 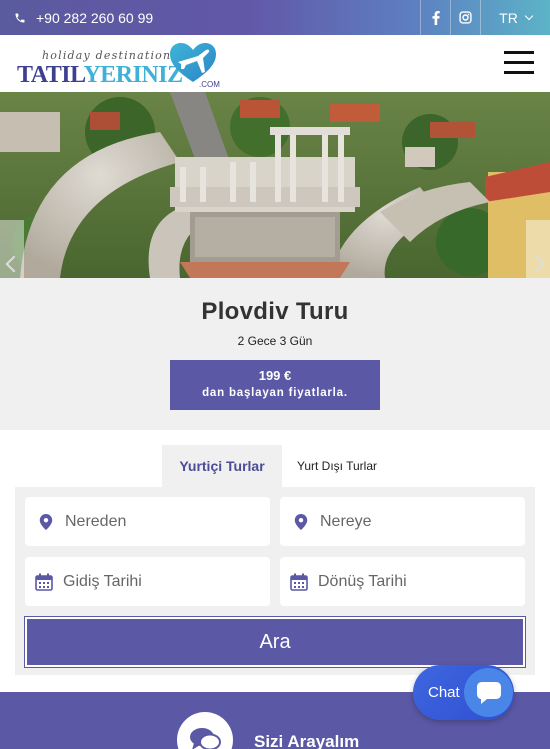 I want to click on language-label: TR, so click(x=508, y=17).